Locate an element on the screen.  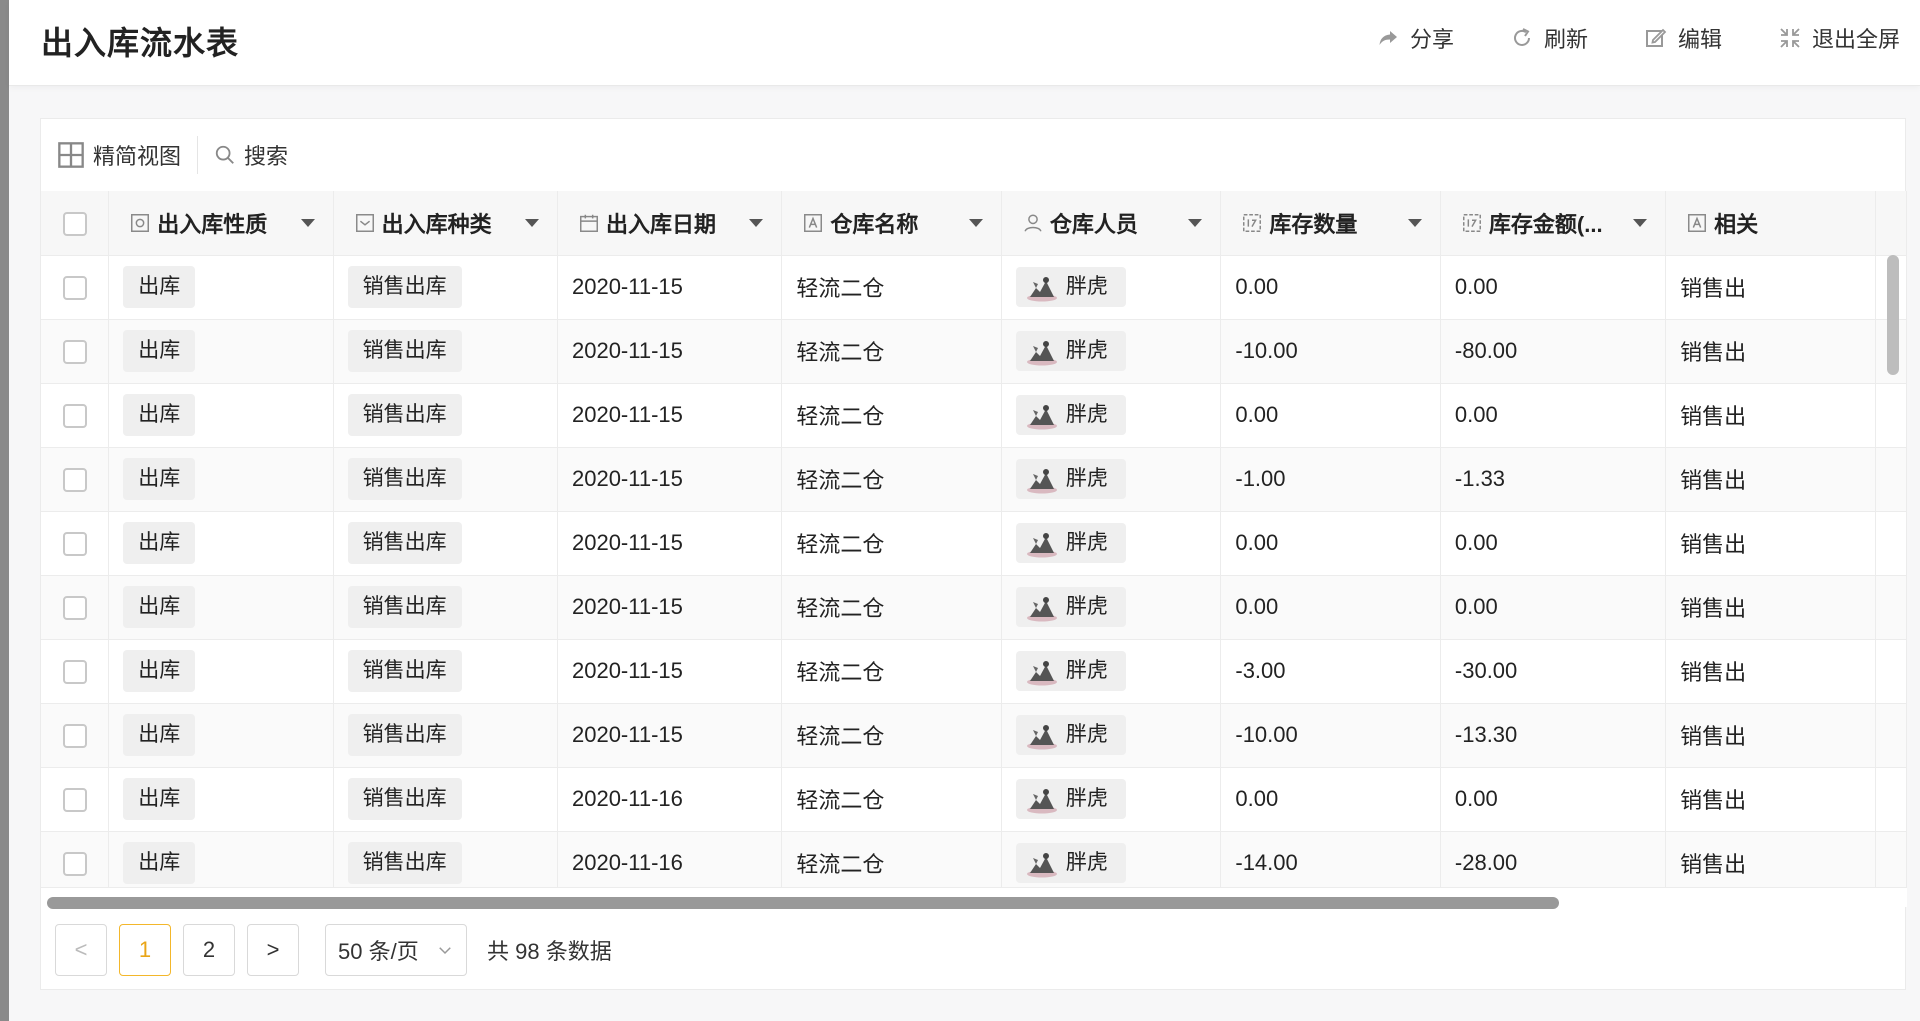
table-row: 出库 销售出库 2020-11-15 轻流二仓 胖虎 -10.00 -13.30 销售出 is located at coordinates (974, 735).